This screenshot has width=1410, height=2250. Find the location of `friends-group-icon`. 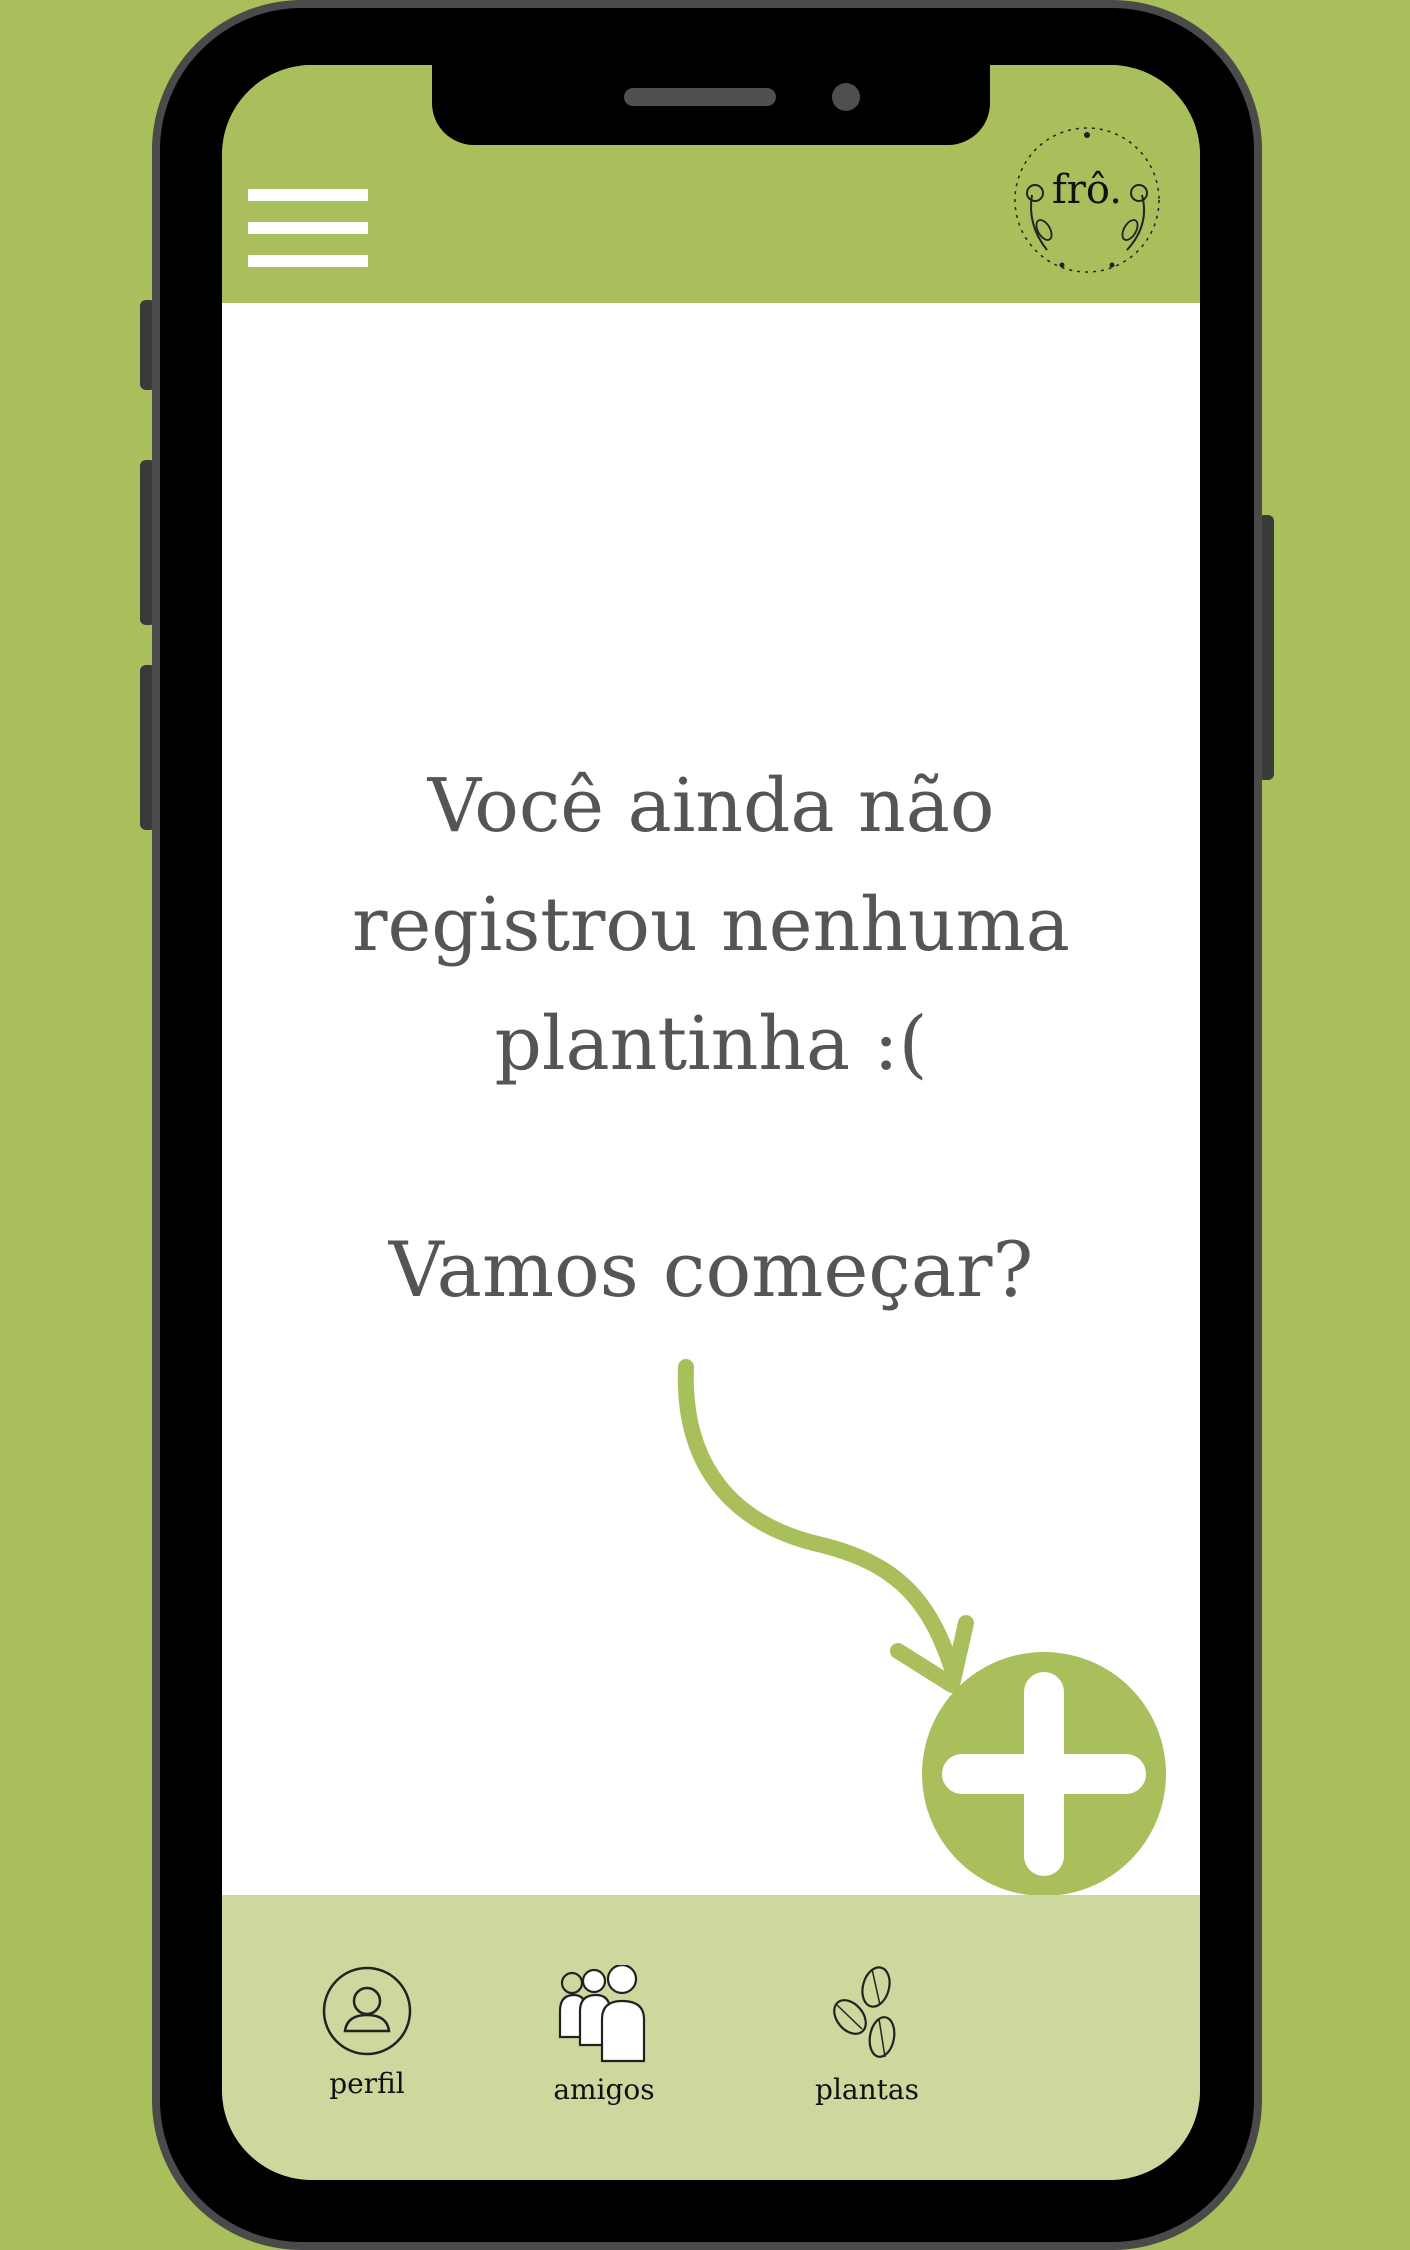

friends-group-icon is located at coordinates (602, 2014).